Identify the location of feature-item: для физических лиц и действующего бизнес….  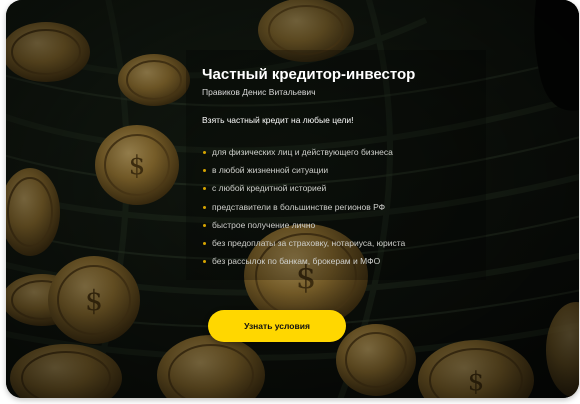
(382, 152).